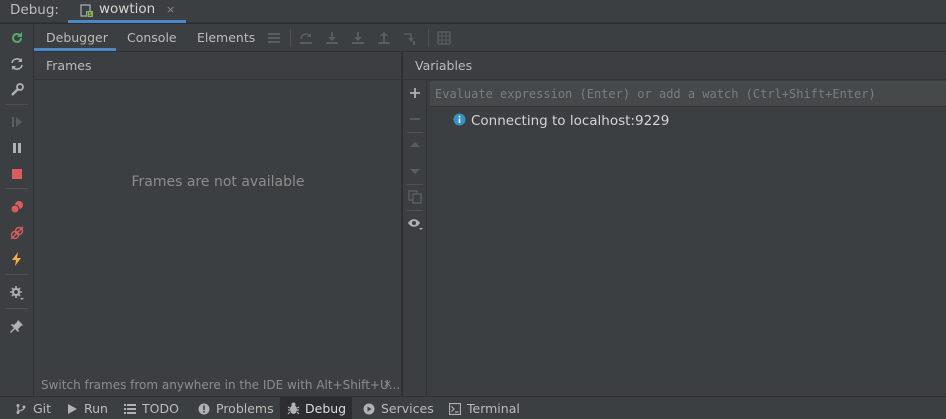 The width and height of the screenshot is (946, 419). I want to click on frames-header: Frames, so click(218, 66).